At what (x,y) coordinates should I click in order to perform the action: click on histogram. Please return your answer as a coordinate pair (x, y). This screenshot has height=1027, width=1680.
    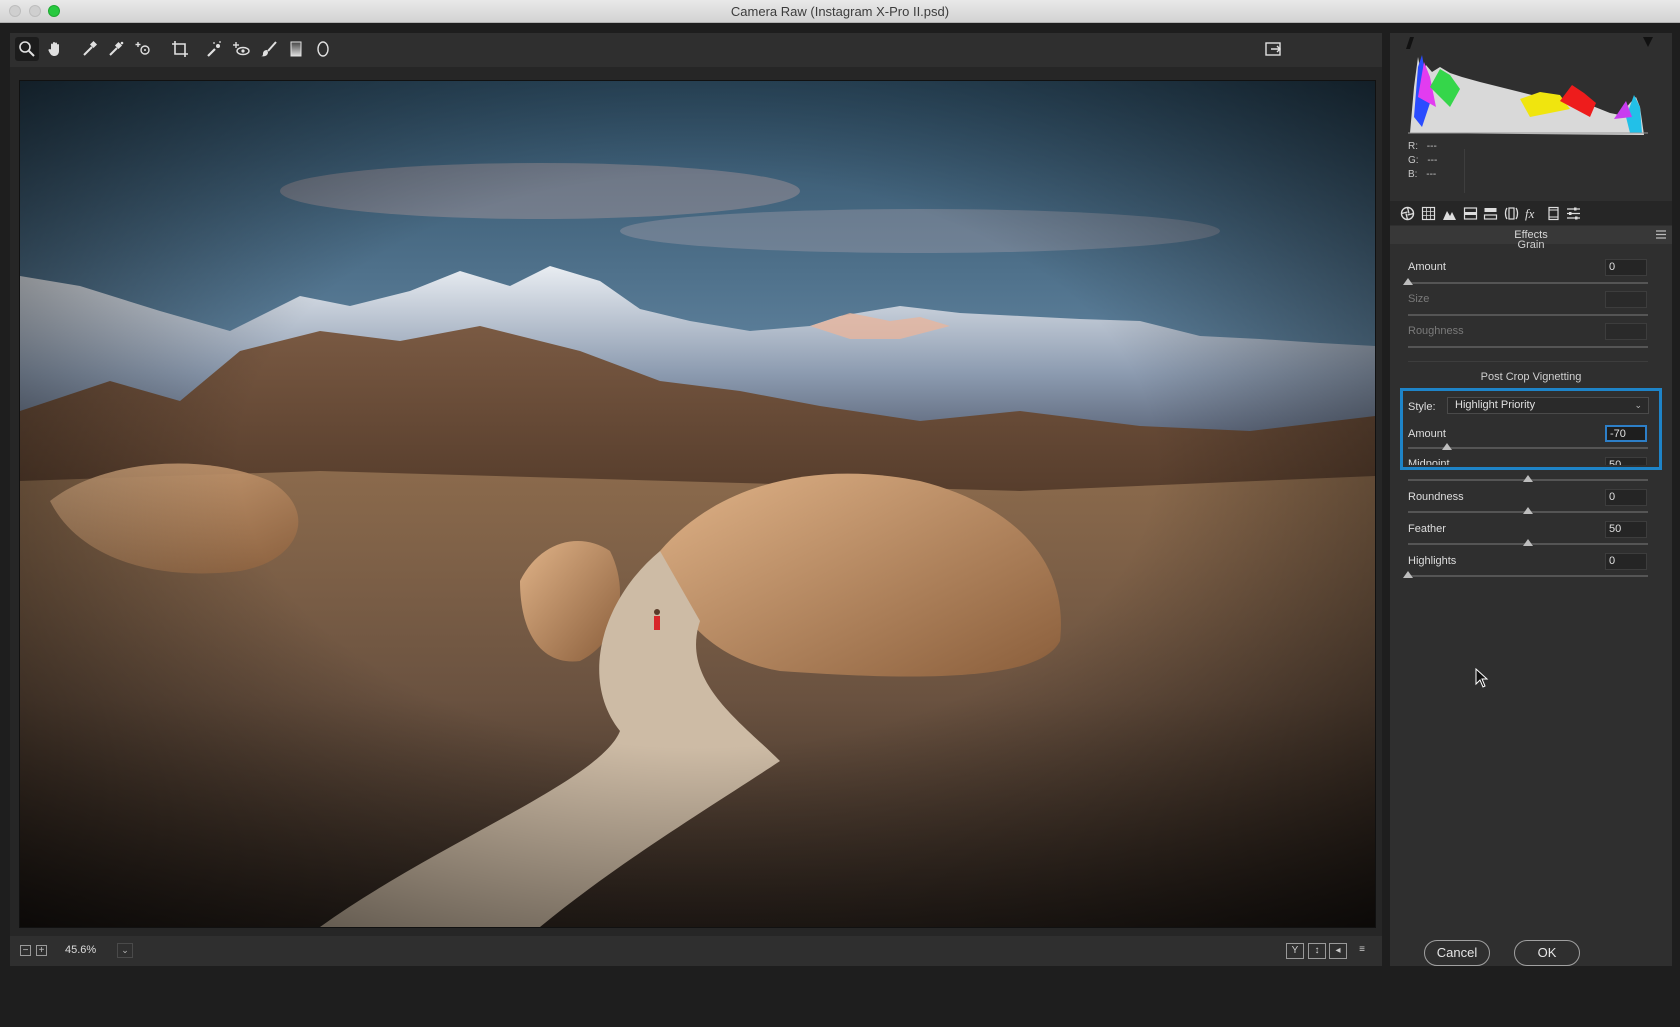
    Looking at the image, I should click on (1527, 92).